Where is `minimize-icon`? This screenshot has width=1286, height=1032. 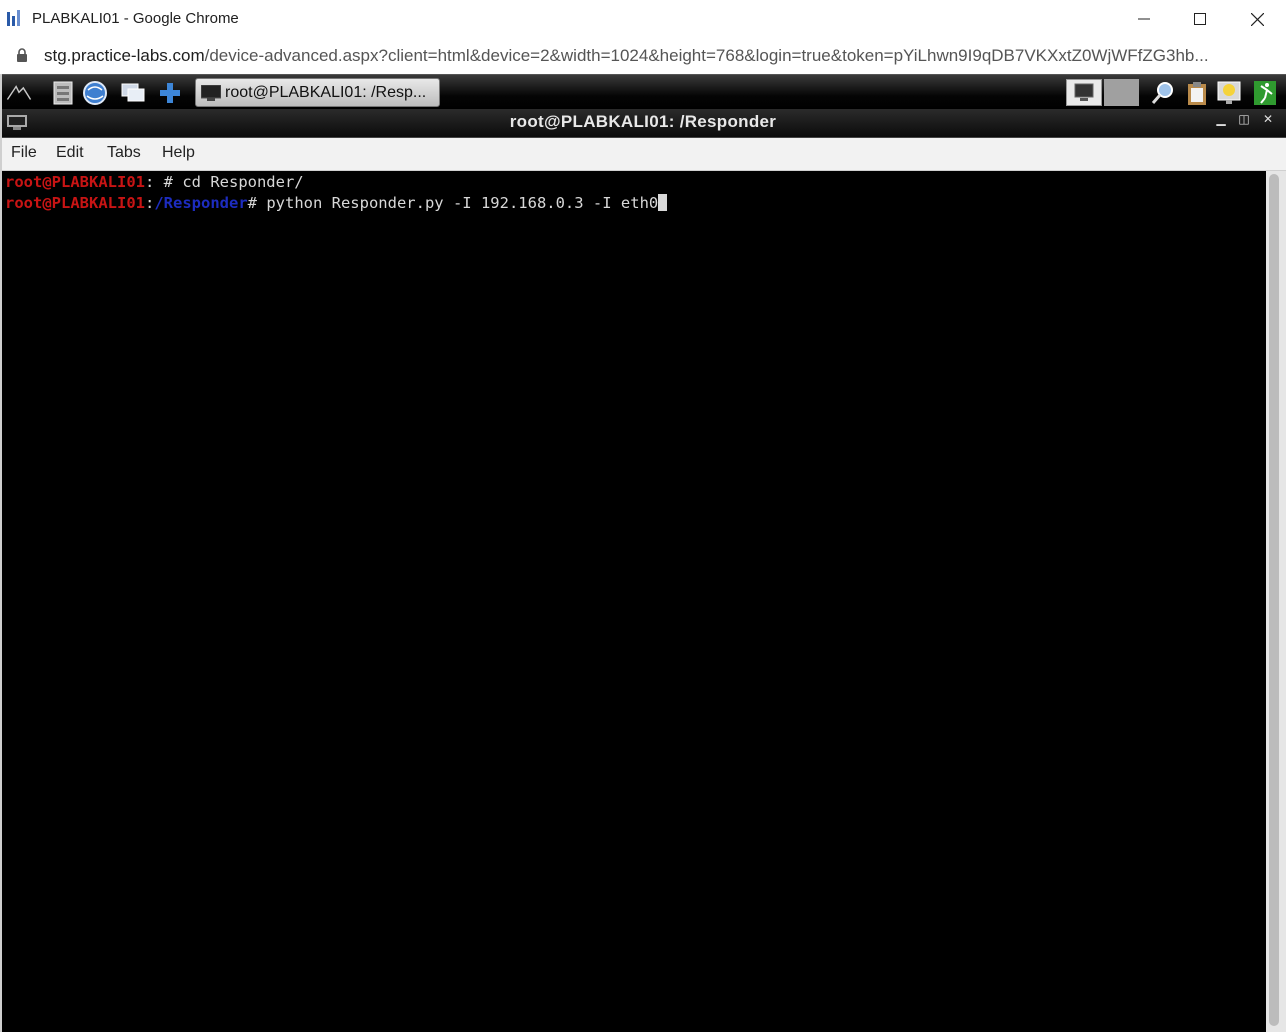
minimize-icon is located at coordinates (1144, 19).